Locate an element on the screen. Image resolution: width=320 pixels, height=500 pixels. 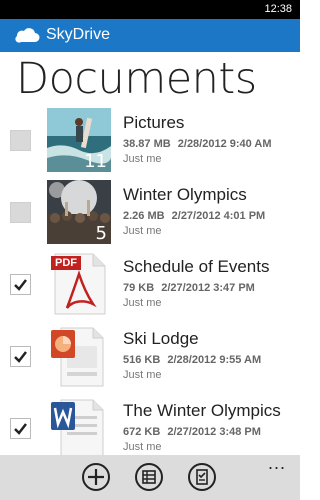
item-title: The Winter Olympics is located at coordinates (202, 410).